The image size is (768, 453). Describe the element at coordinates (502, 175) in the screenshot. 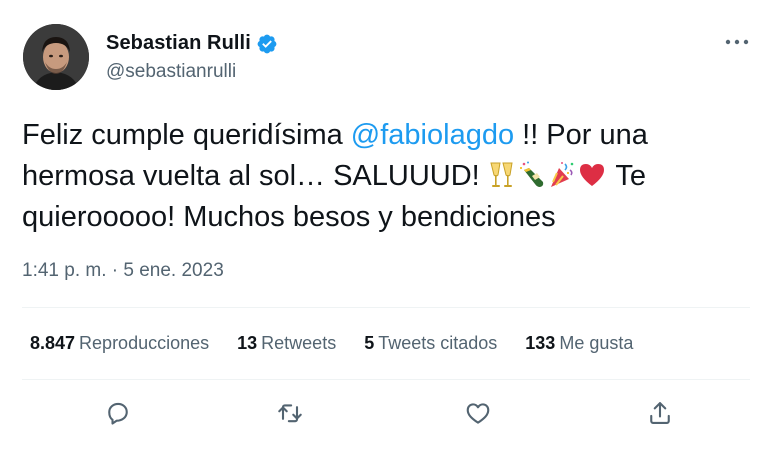

I see `clinking-glasses-emoji` at that location.